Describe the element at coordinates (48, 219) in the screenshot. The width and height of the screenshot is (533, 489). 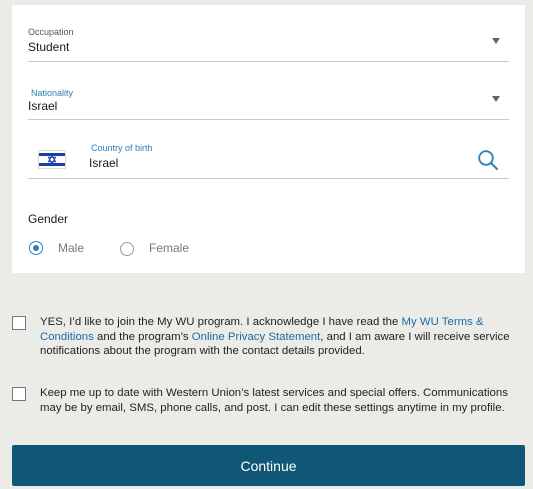
I see `gender-label: Gender` at that location.